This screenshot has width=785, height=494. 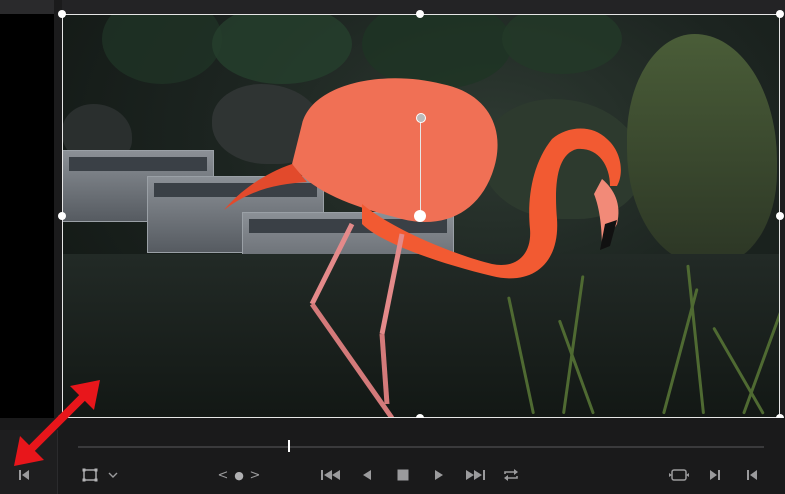 I want to click on transform-mode-icon, so click(x=90, y=475).